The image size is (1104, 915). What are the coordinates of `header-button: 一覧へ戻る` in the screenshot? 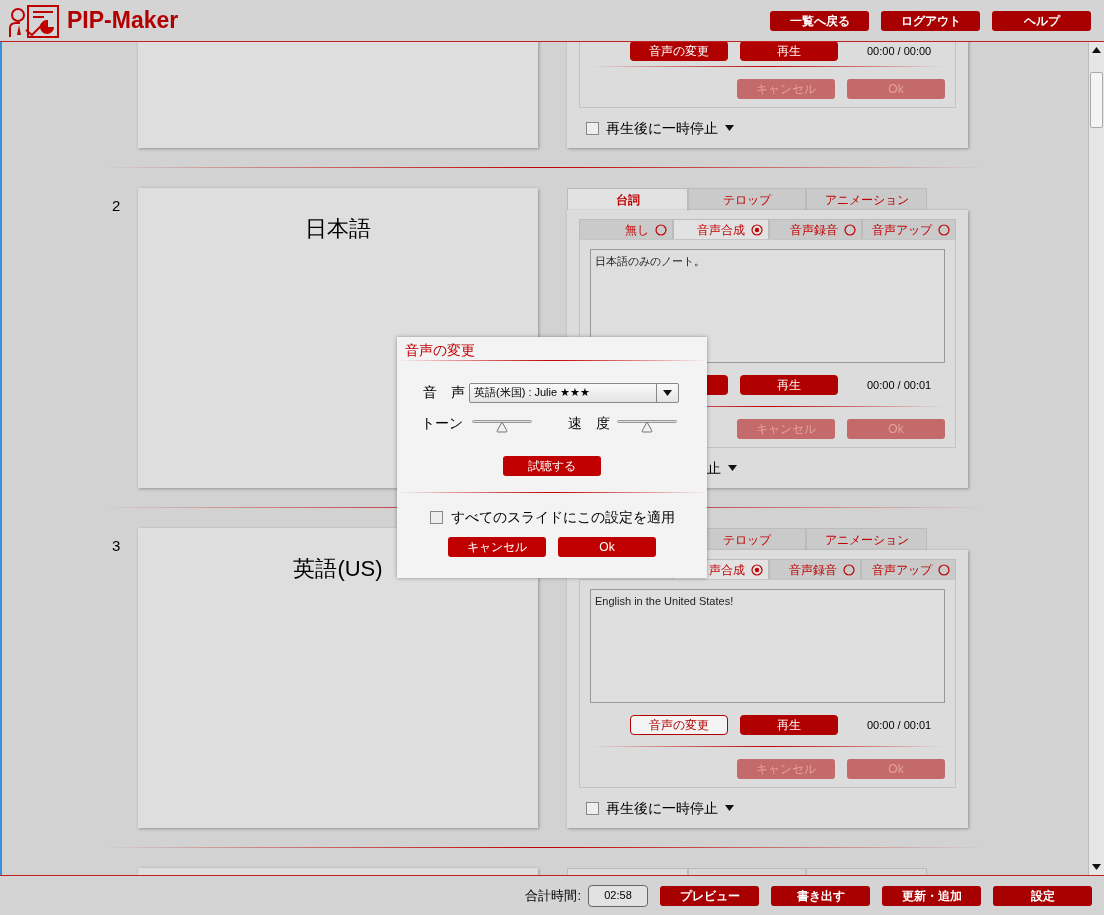 It's located at (819, 20).